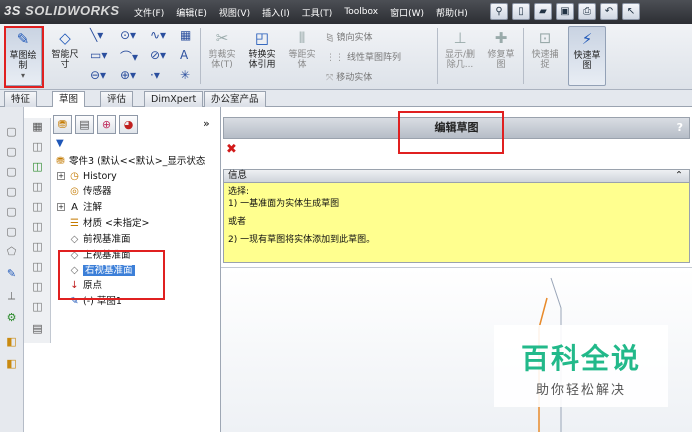 The width and height of the screenshot is (692, 432). I want to click on tree-annotations: + A 注解, so click(79, 208).